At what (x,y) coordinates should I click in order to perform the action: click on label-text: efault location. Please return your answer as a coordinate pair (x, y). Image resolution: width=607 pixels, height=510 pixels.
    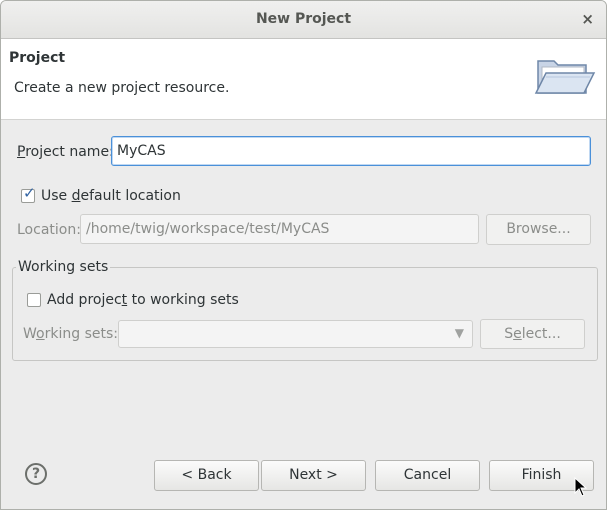
    Looking at the image, I should click on (130, 196).